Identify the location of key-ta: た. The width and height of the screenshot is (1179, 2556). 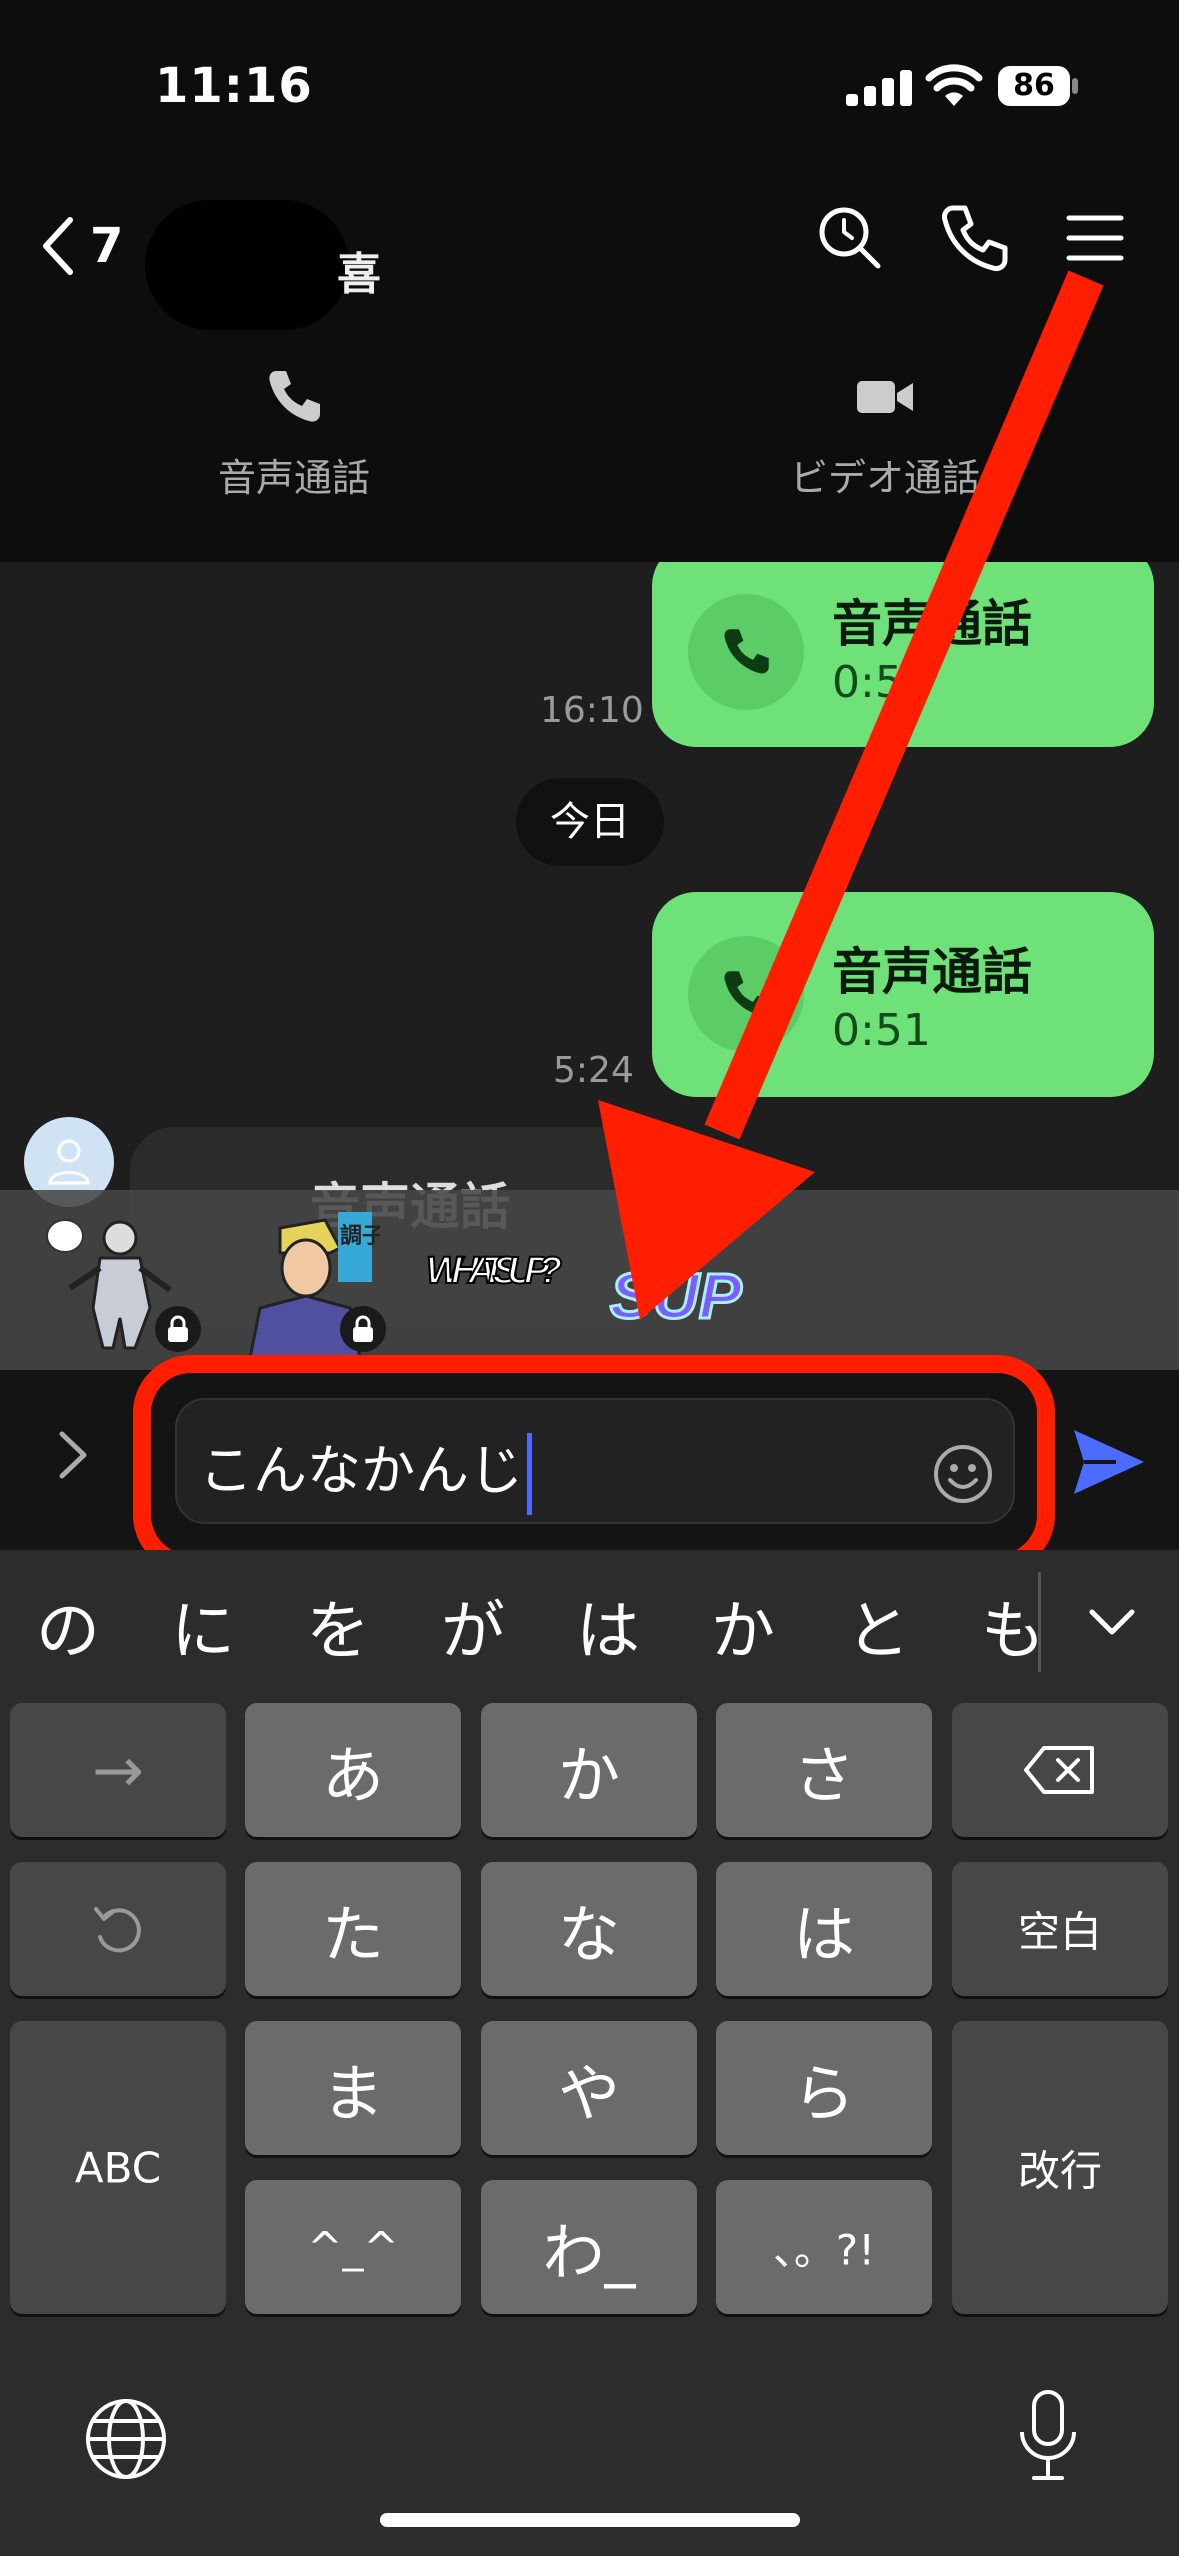
(353, 1929).